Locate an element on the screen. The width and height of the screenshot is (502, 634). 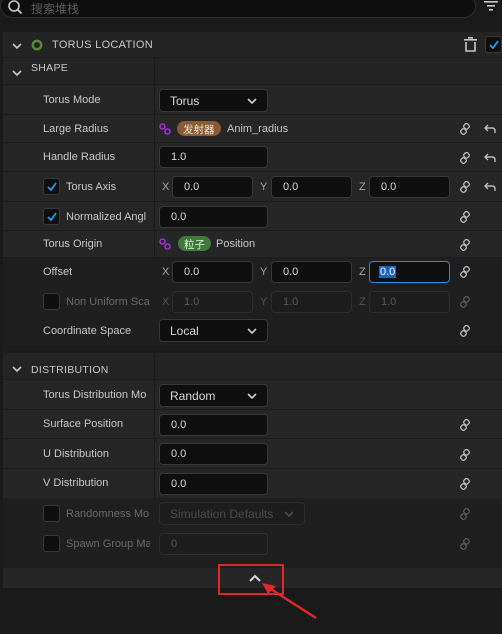
property-label: Torus Axis is located at coordinates (91, 187).